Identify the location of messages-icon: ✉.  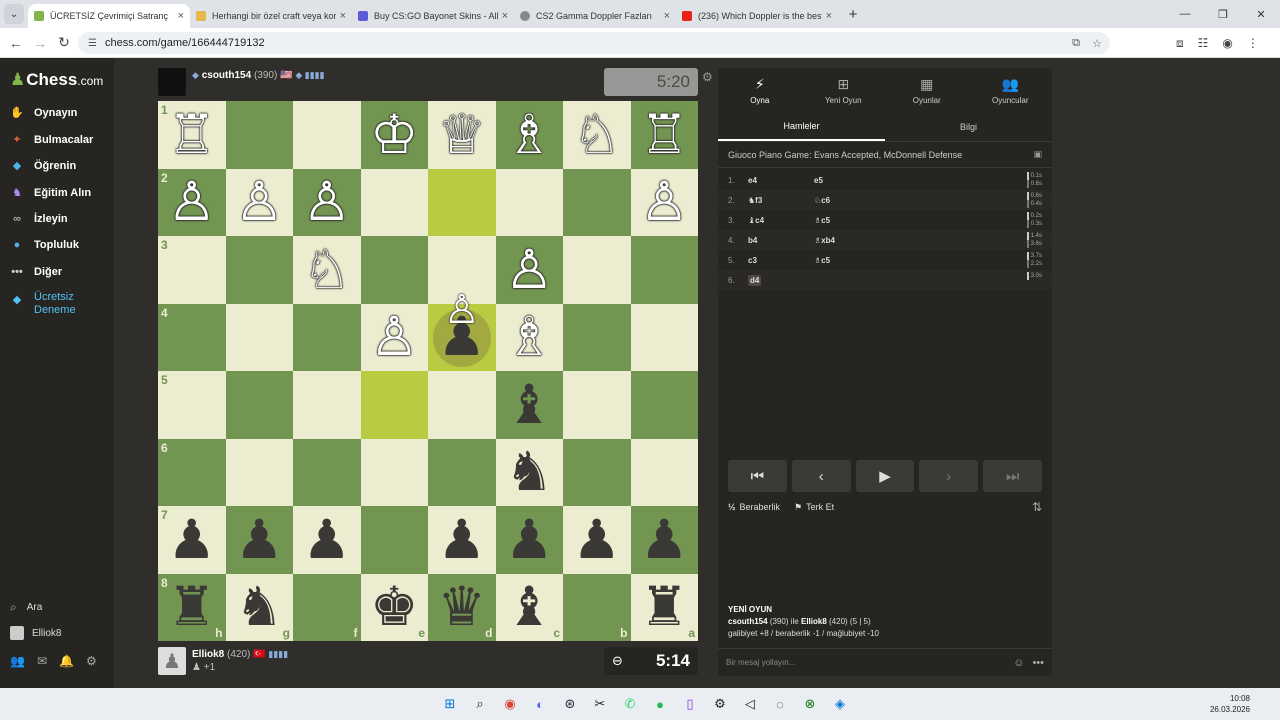
(42, 661).